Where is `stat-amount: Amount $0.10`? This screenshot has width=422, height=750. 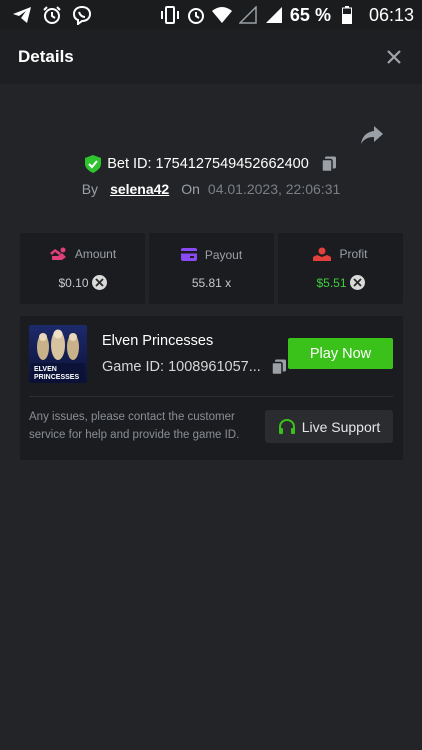
stat-amount: Amount $0.10 is located at coordinates (82, 268).